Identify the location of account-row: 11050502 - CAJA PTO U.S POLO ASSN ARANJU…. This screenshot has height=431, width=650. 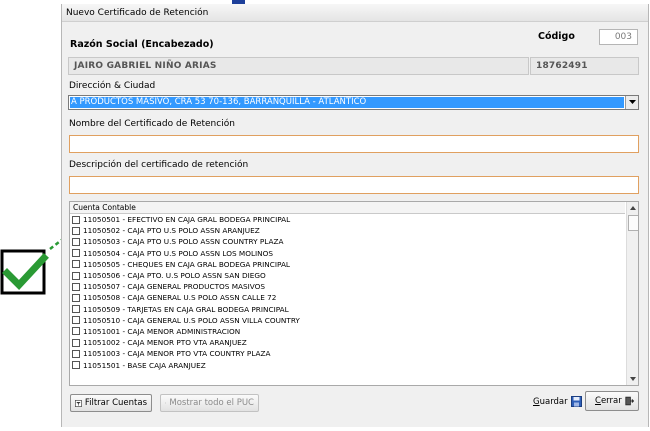
(347, 230).